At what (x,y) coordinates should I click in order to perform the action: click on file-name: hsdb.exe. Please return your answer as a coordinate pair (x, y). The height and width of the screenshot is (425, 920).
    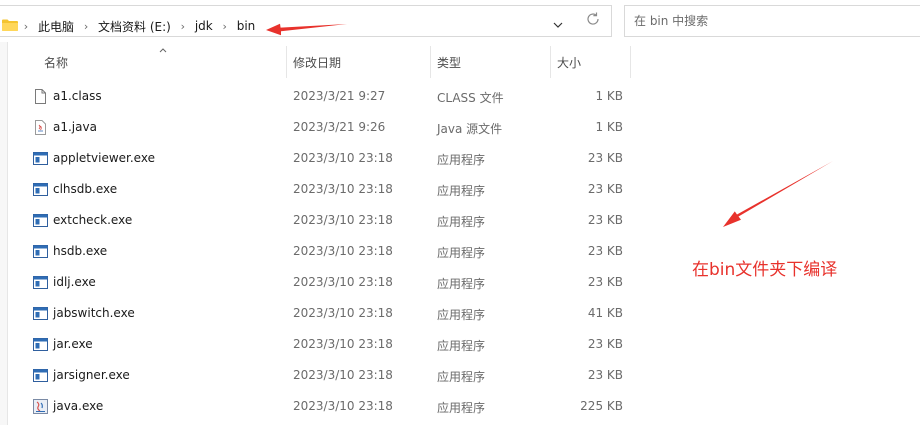
    Looking at the image, I should click on (80, 251).